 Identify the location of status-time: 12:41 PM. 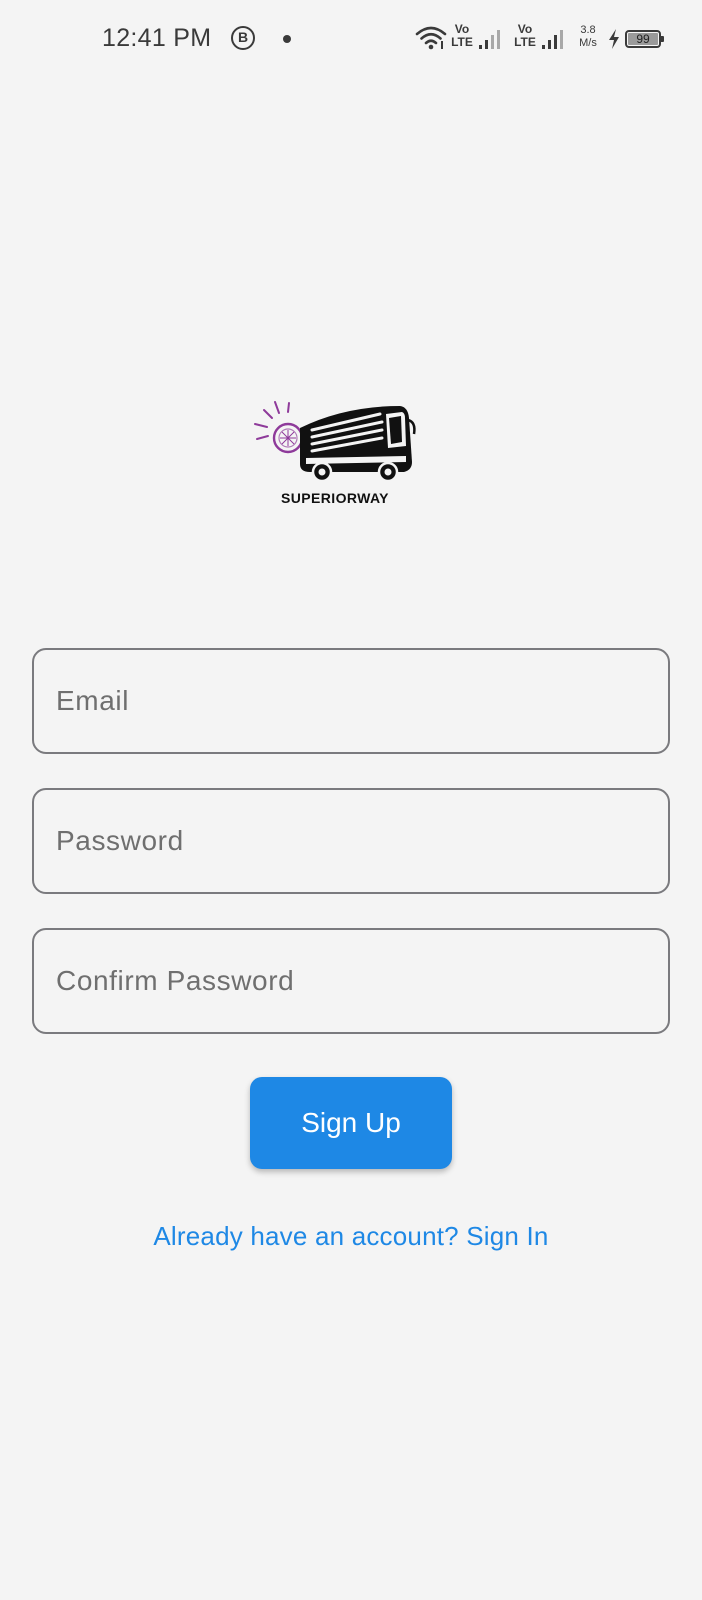
(157, 38).